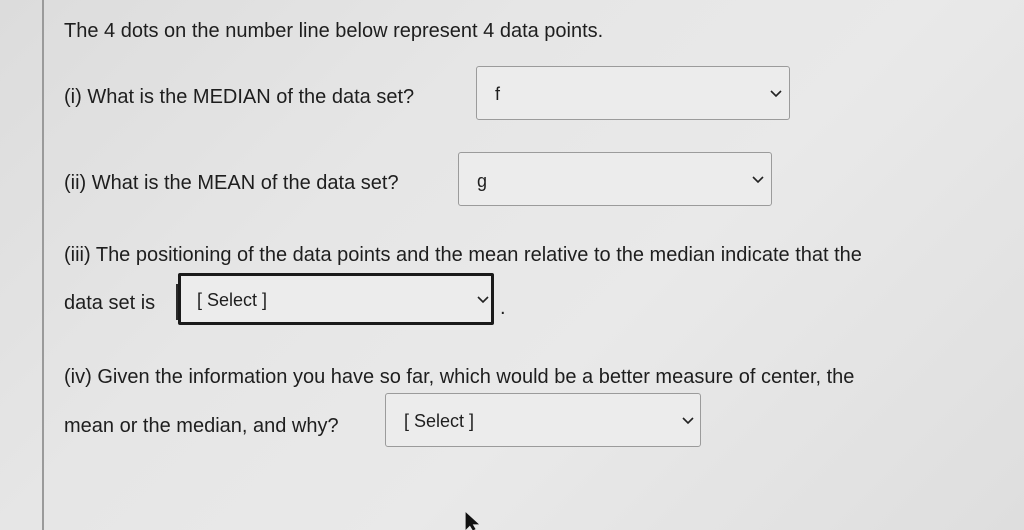 The image size is (1024, 530). I want to click on mean-selected-value: g, so click(482, 181).